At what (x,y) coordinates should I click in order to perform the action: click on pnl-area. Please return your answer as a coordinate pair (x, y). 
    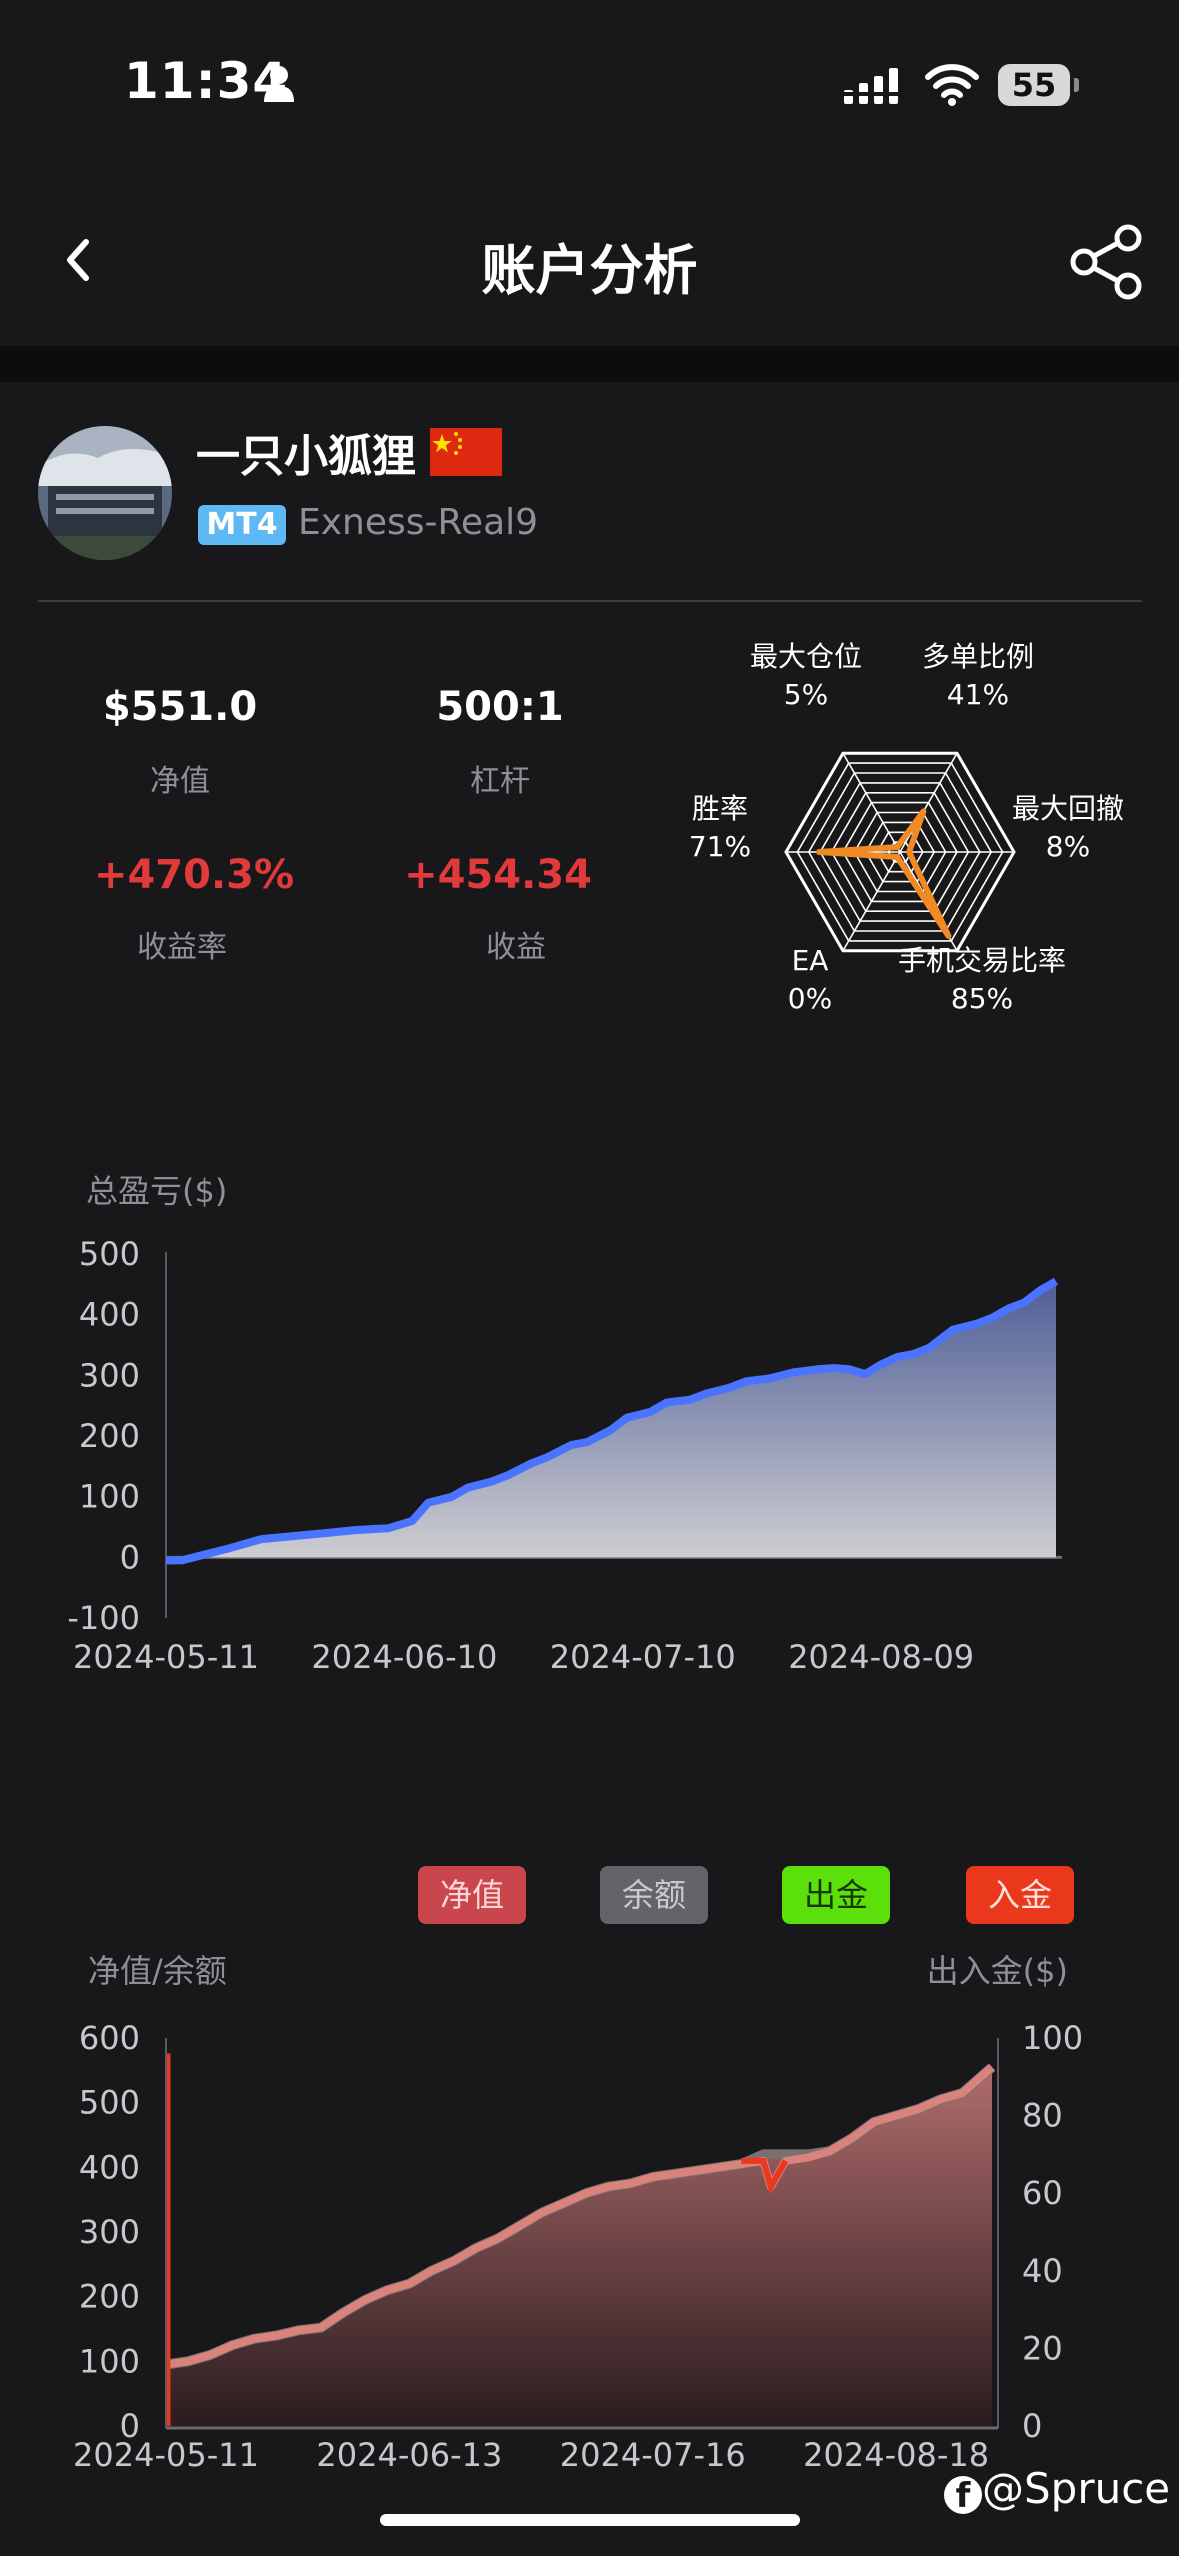
    Looking at the image, I should click on (611, 1421).